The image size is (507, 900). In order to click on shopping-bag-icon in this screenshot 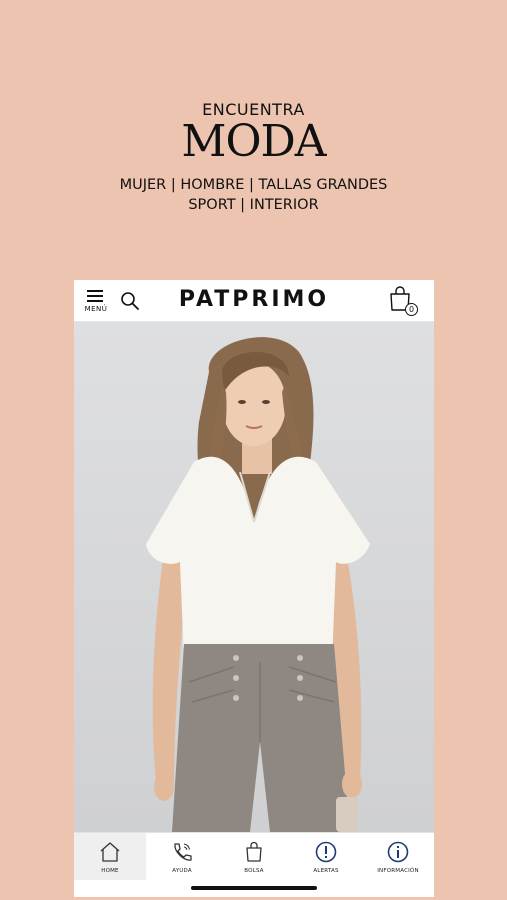, I will do `click(254, 851)`.